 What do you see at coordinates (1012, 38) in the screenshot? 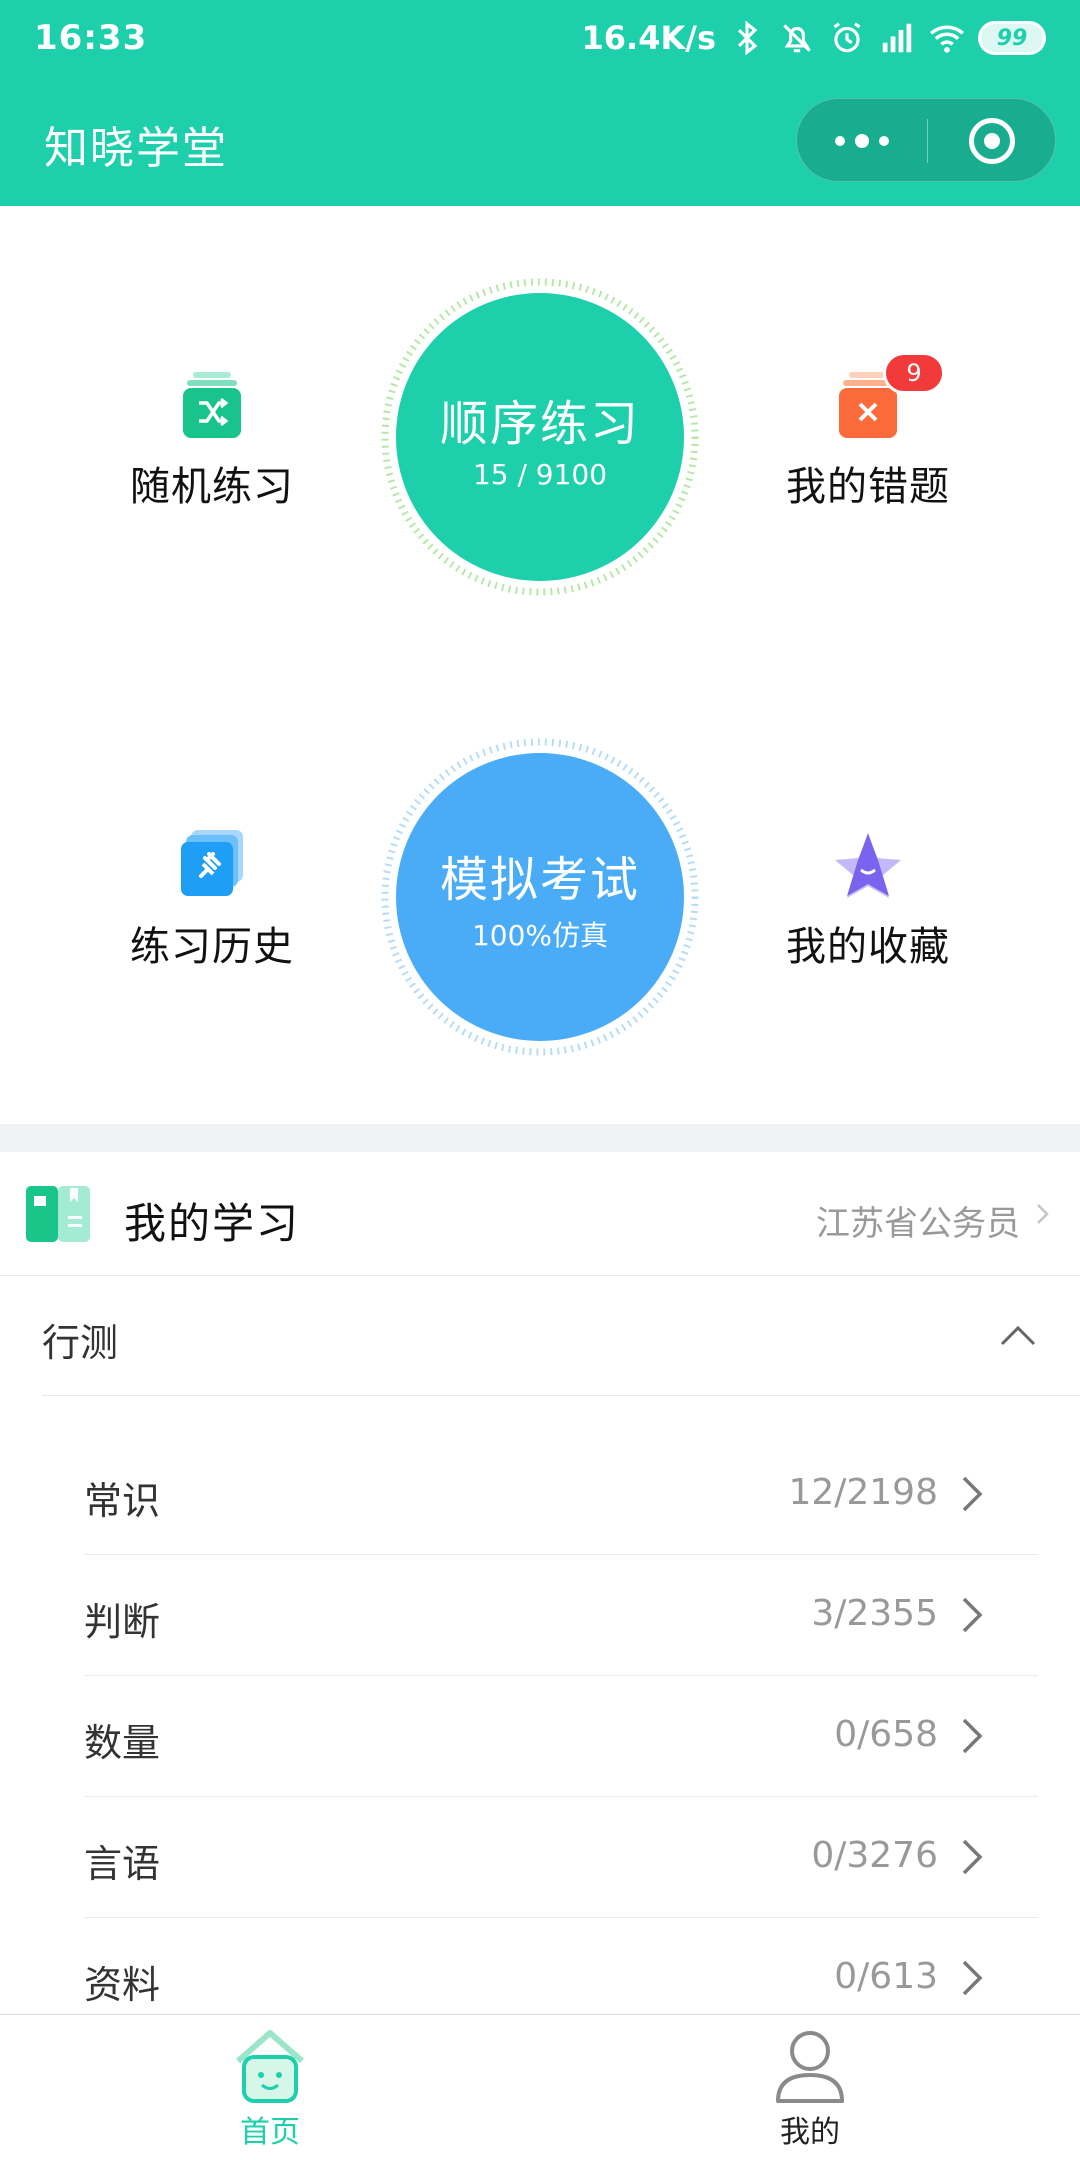
I see `battery-indicator: 99` at bounding box center [1012, 38].